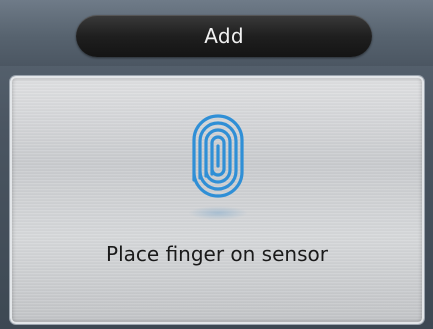 This screenshot has width=433, height=329. Describe the element at coordinates (218, 156) in the screenshot. I see `fingerprint-icon` at that location.